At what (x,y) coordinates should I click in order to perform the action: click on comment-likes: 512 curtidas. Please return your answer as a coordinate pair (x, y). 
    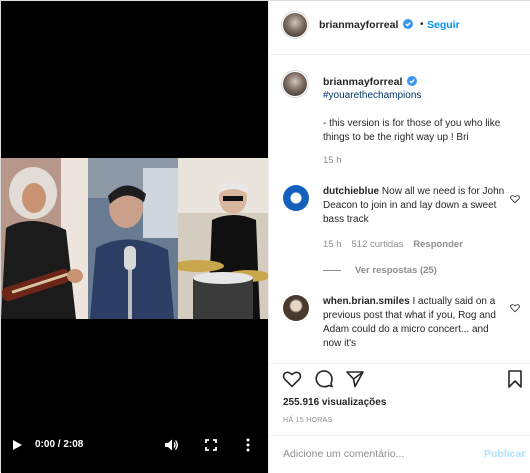
    Looking at the image, I should click on (378, 244).